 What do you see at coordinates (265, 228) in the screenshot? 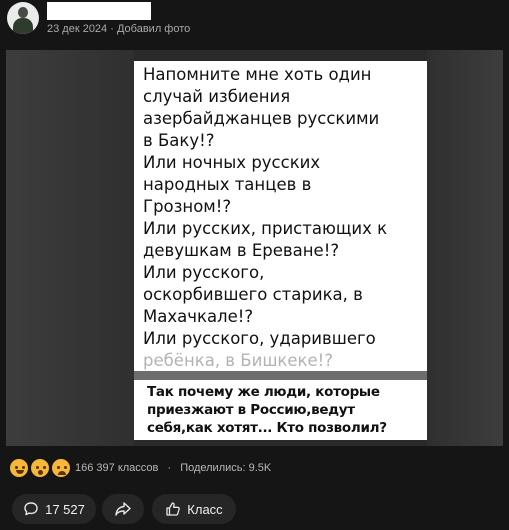
I see `photo-text-line: Или русских, пристающих к` at bounding box center [265, 228].